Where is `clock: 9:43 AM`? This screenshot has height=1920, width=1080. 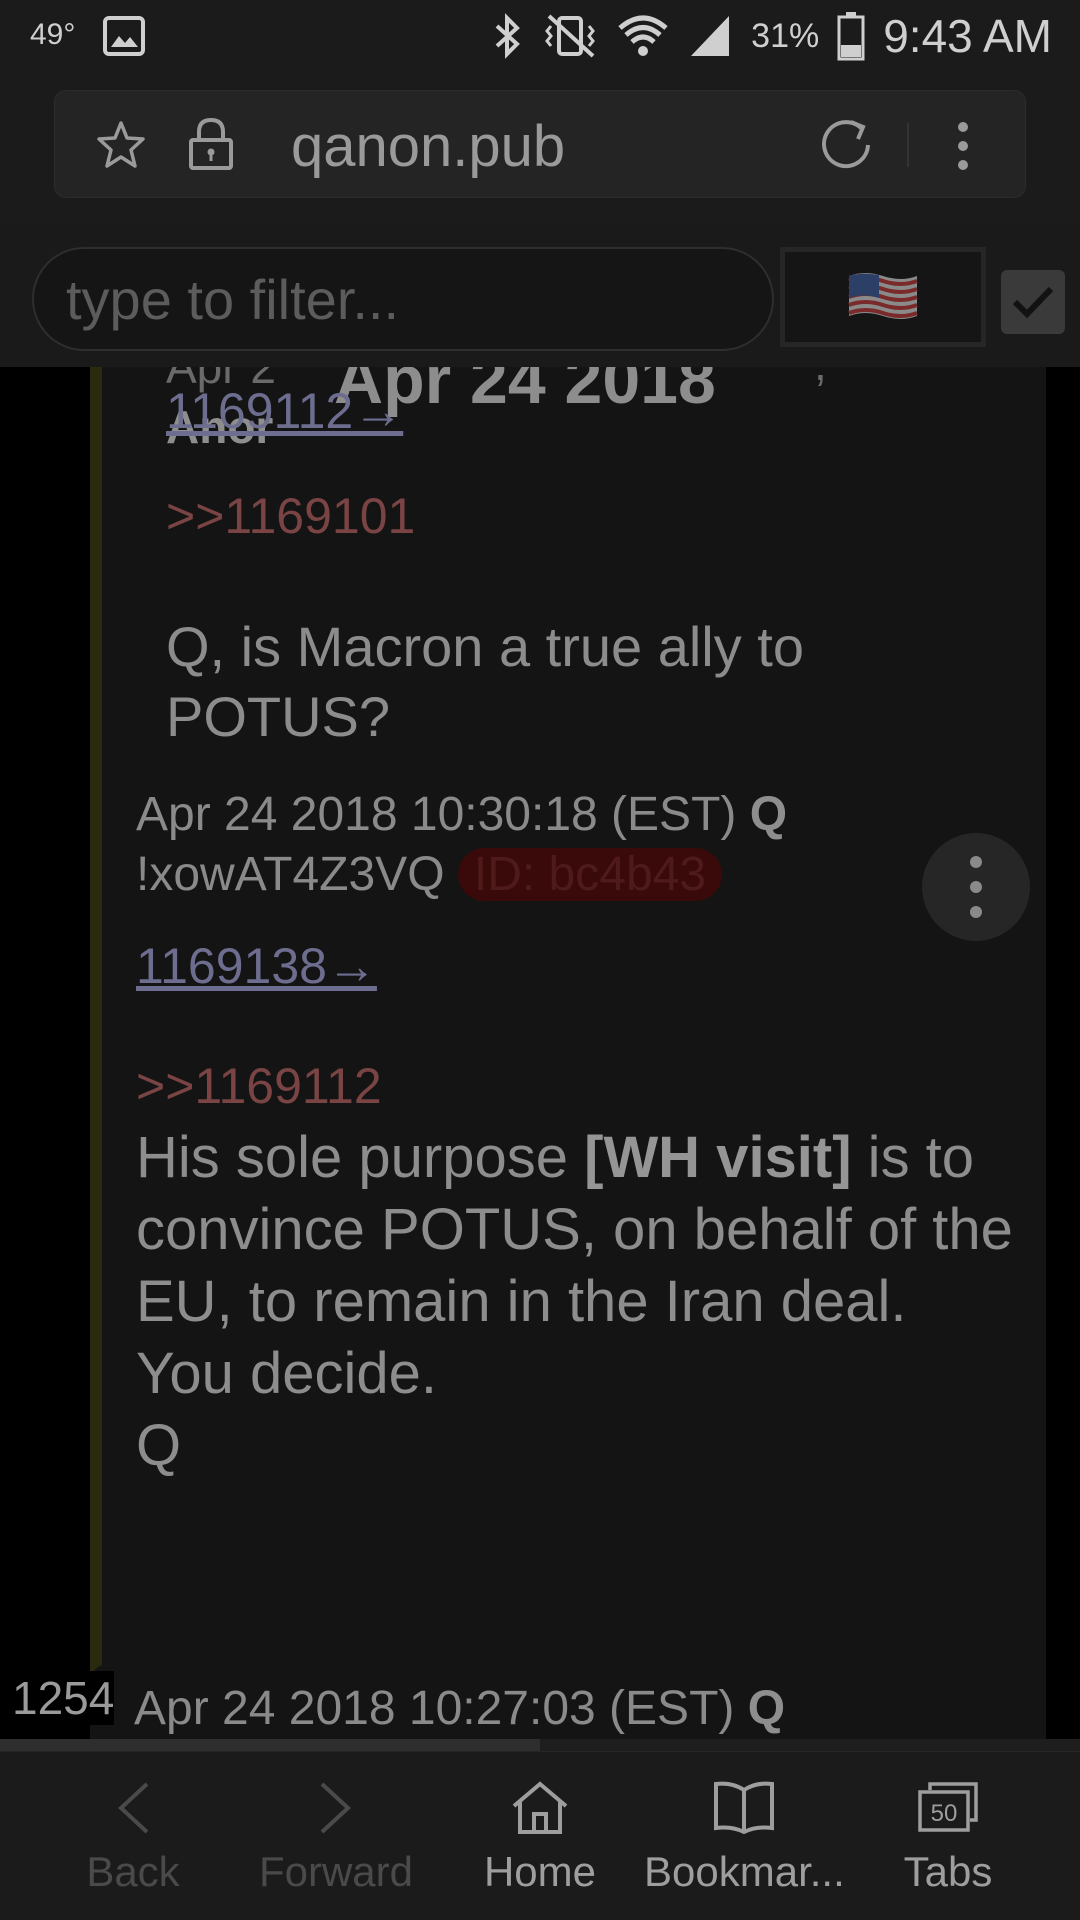 clock: 9:43 AM is located at coordinates (967, 36).